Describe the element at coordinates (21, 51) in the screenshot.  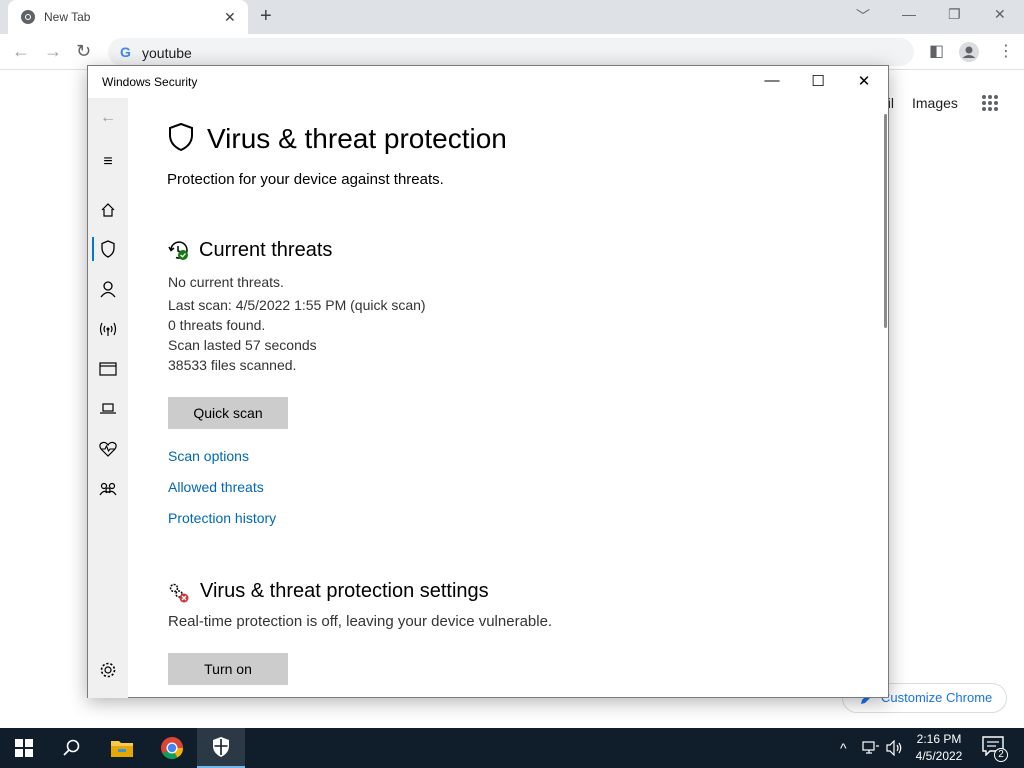
I see `back-icon: ←` at that location.